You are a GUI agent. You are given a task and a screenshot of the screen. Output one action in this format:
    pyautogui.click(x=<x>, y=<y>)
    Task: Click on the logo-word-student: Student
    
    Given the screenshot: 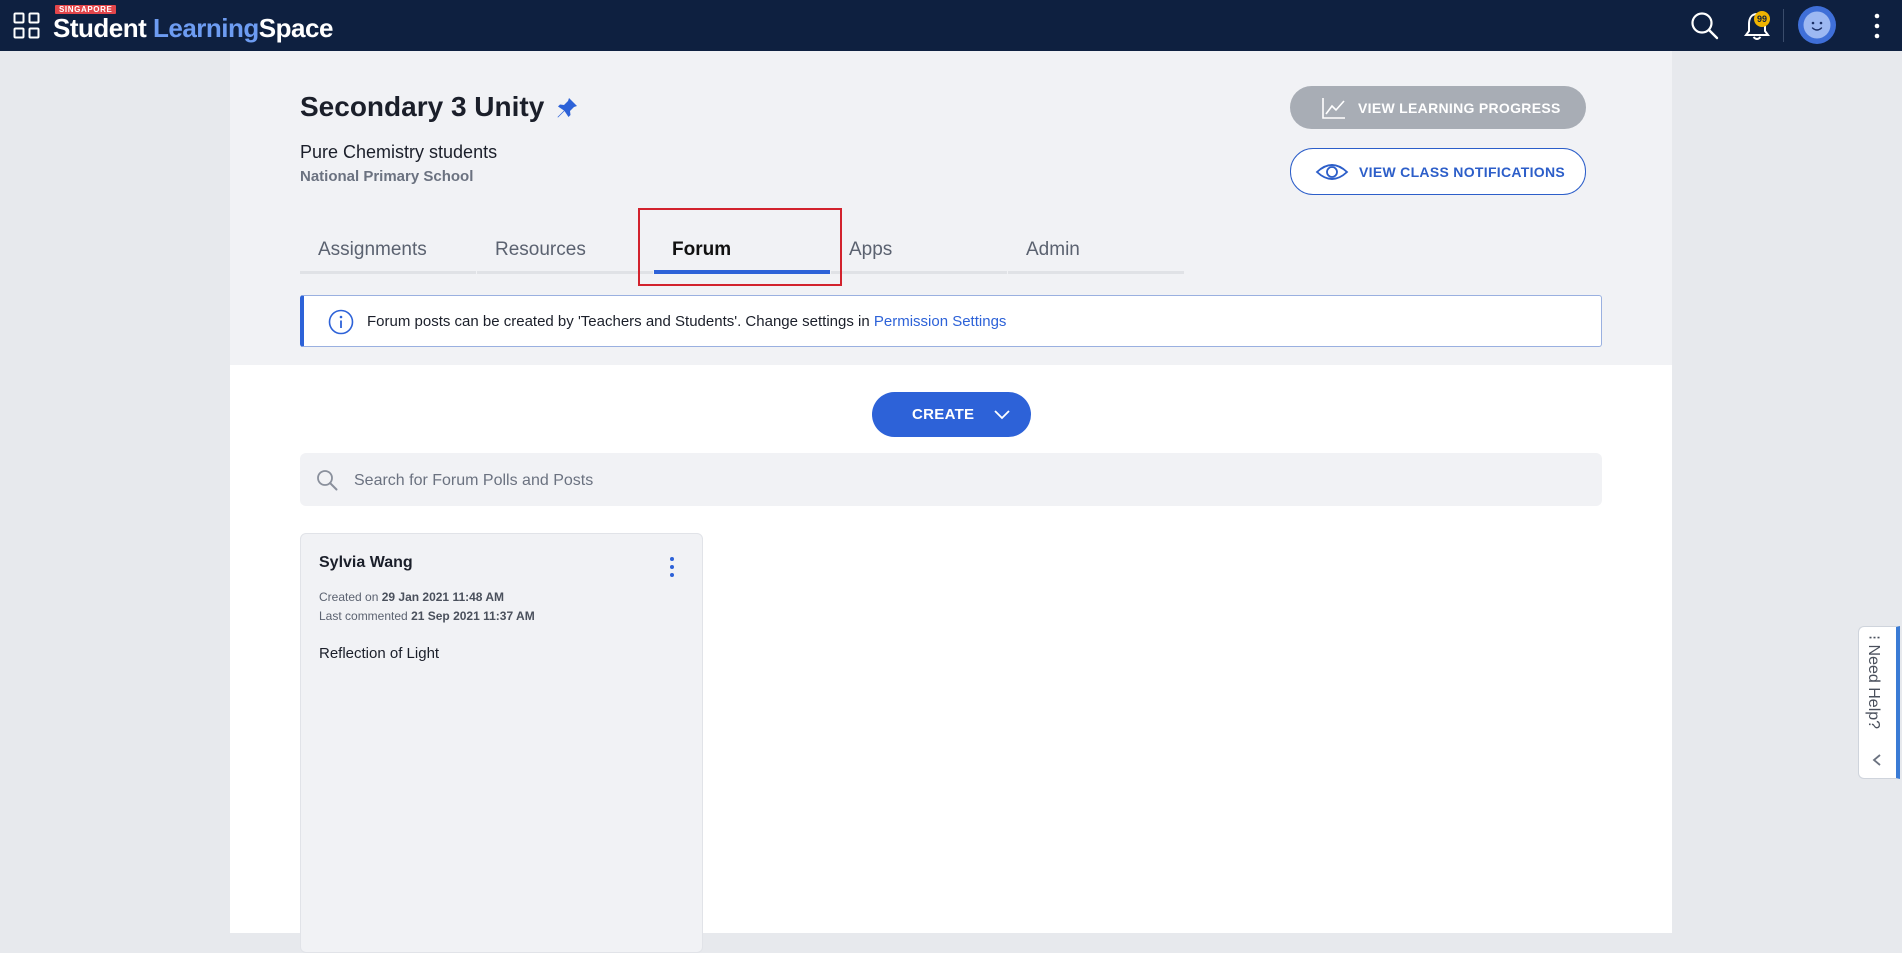 What is the action you would take?
    pyautogui.click(x=100, y=28)
    